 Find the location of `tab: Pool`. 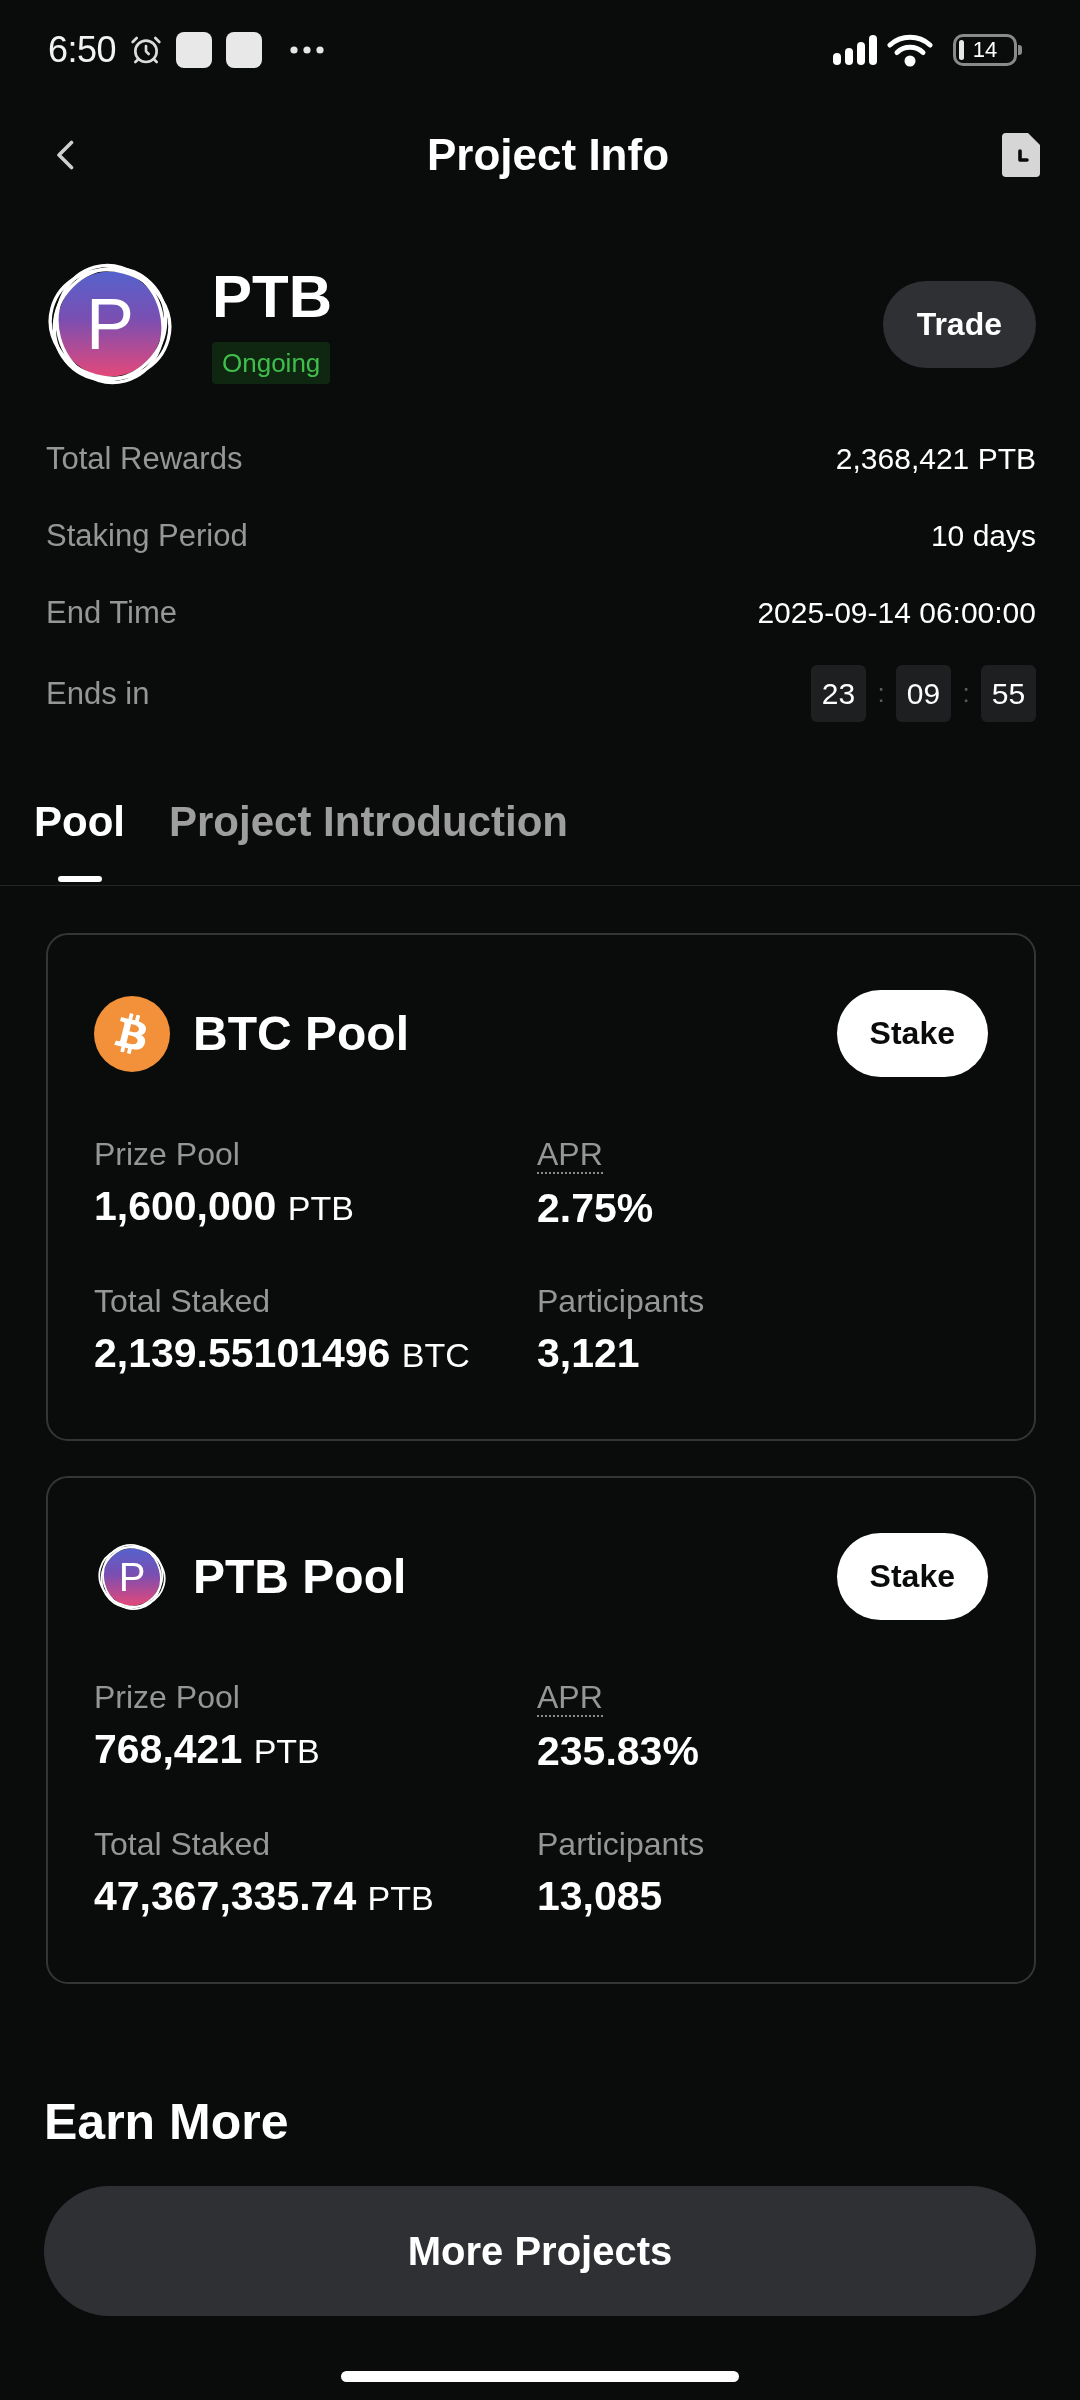

tab: Pool is located at coordinates (79, 841).